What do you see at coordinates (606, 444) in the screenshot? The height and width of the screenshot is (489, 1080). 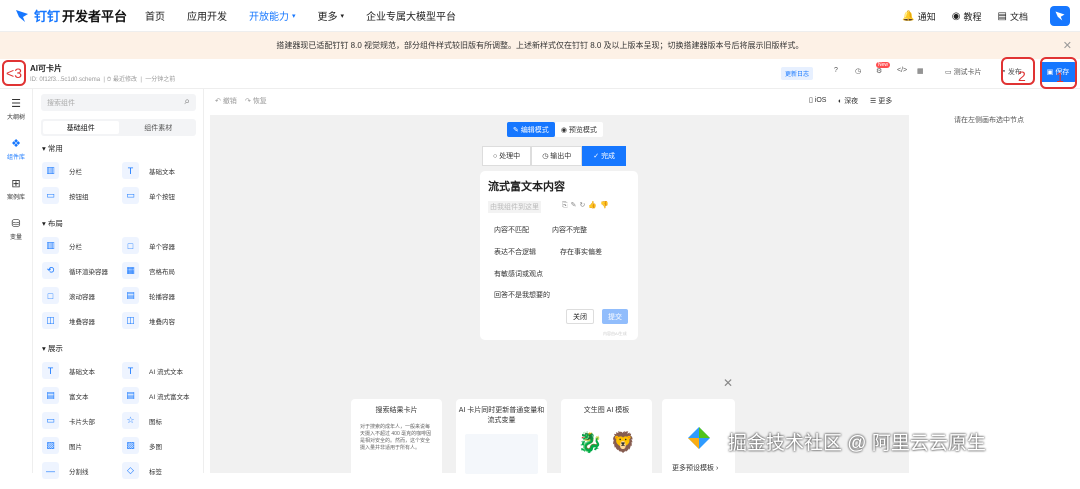 I see `template-card: 文生图 AI 模板 🐉 🦁` at bounding box center [606, 444].